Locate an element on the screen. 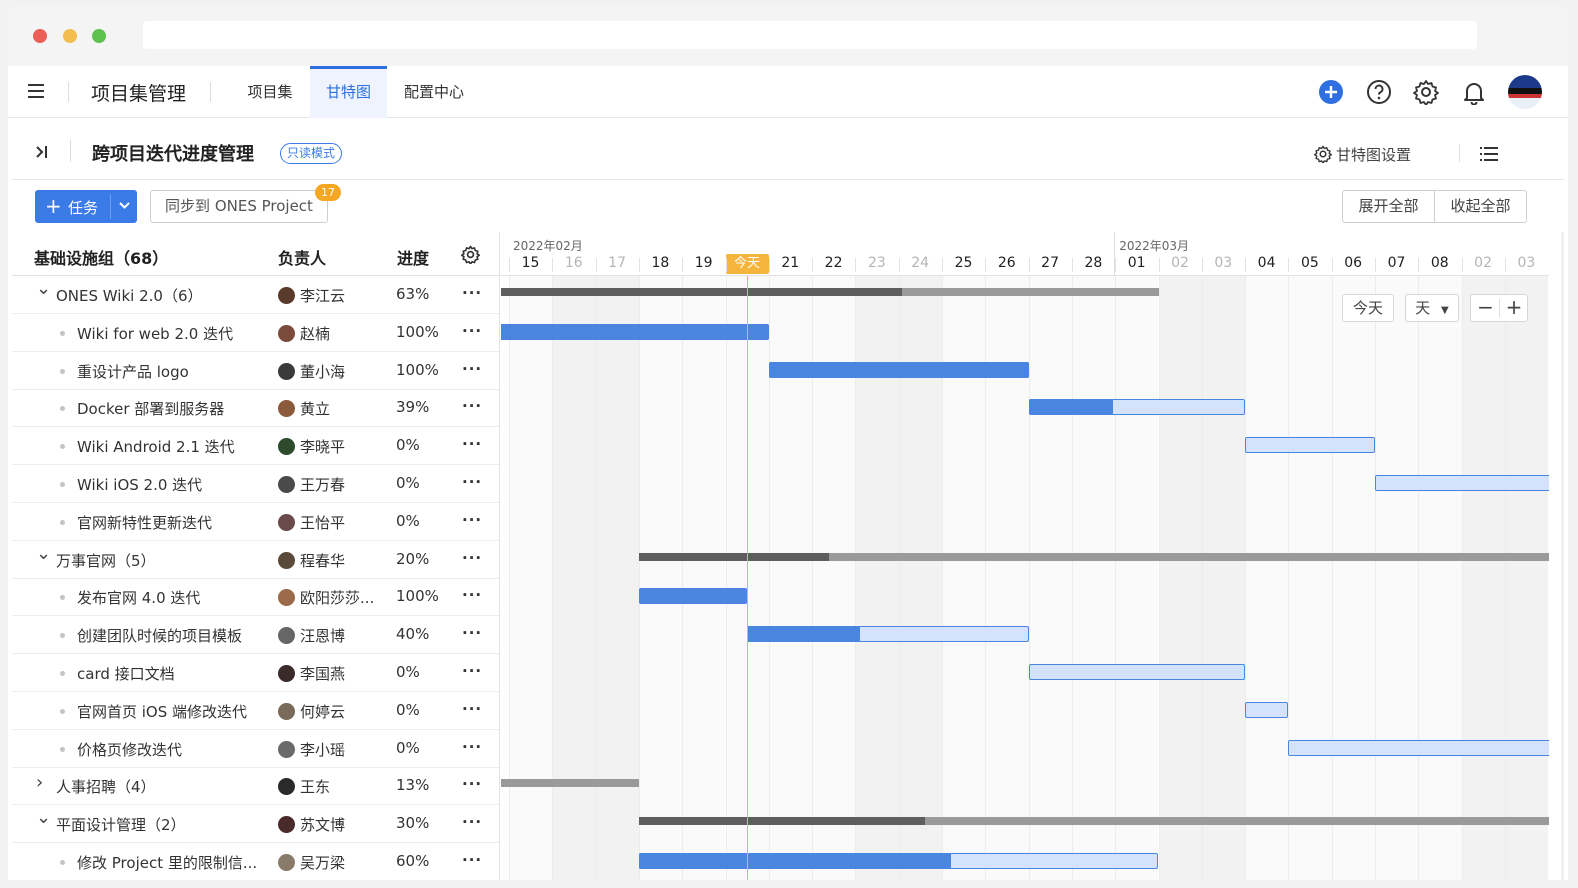 Image resolution: width=1578 pixels, height=888 pixels. progress-value: 0% is located at coordinates (408, 483).